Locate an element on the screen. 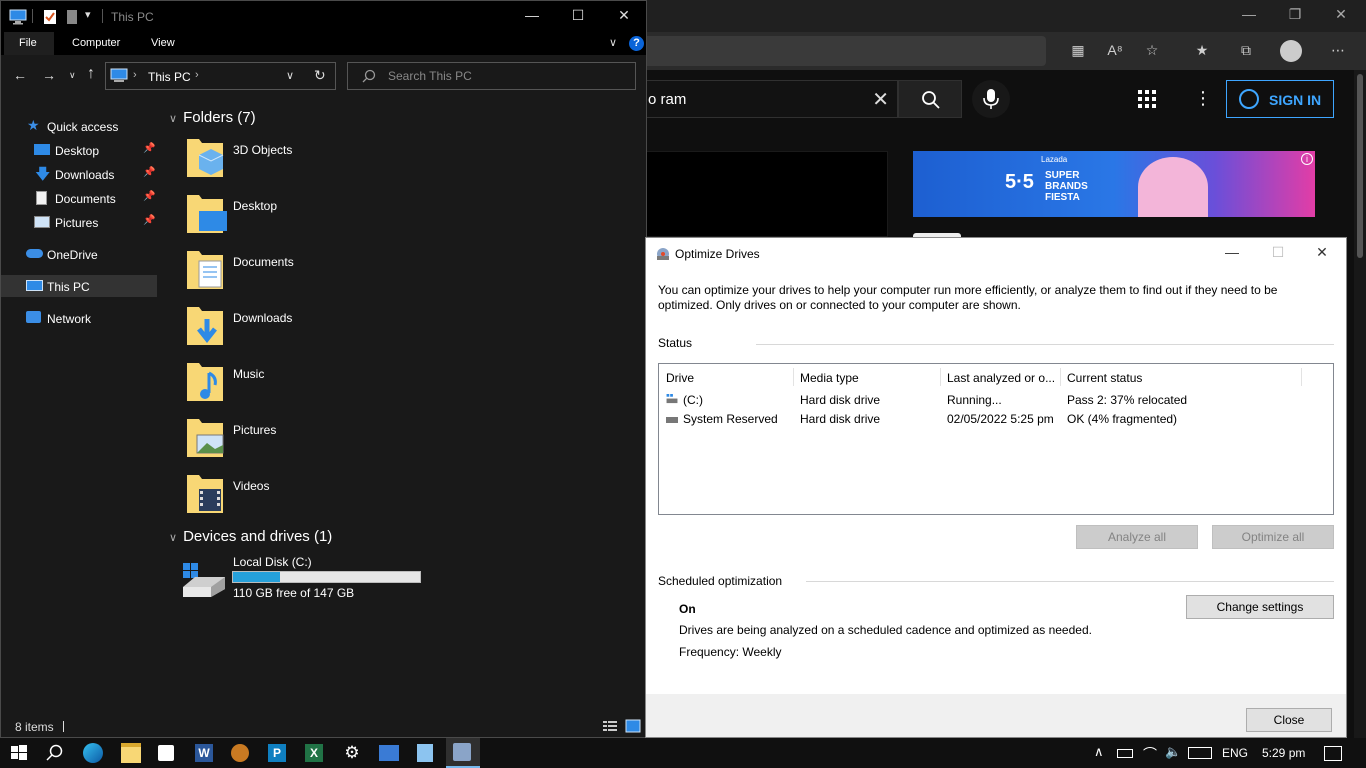  clear-search-icon: ✕ is located at coordinates (880, 99).